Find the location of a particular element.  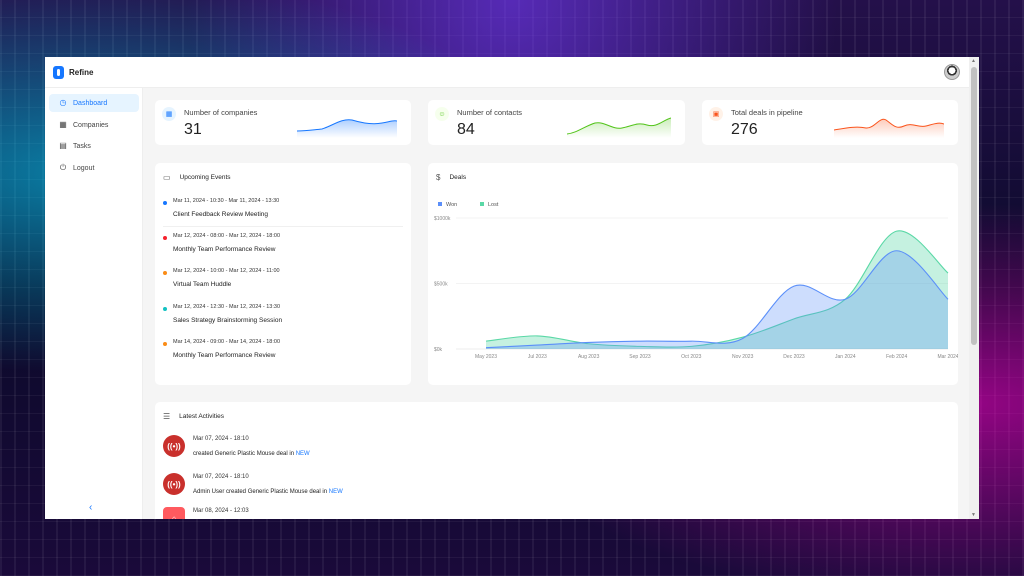

y-tick-label: $1000k is located at coordinates (442, 219).